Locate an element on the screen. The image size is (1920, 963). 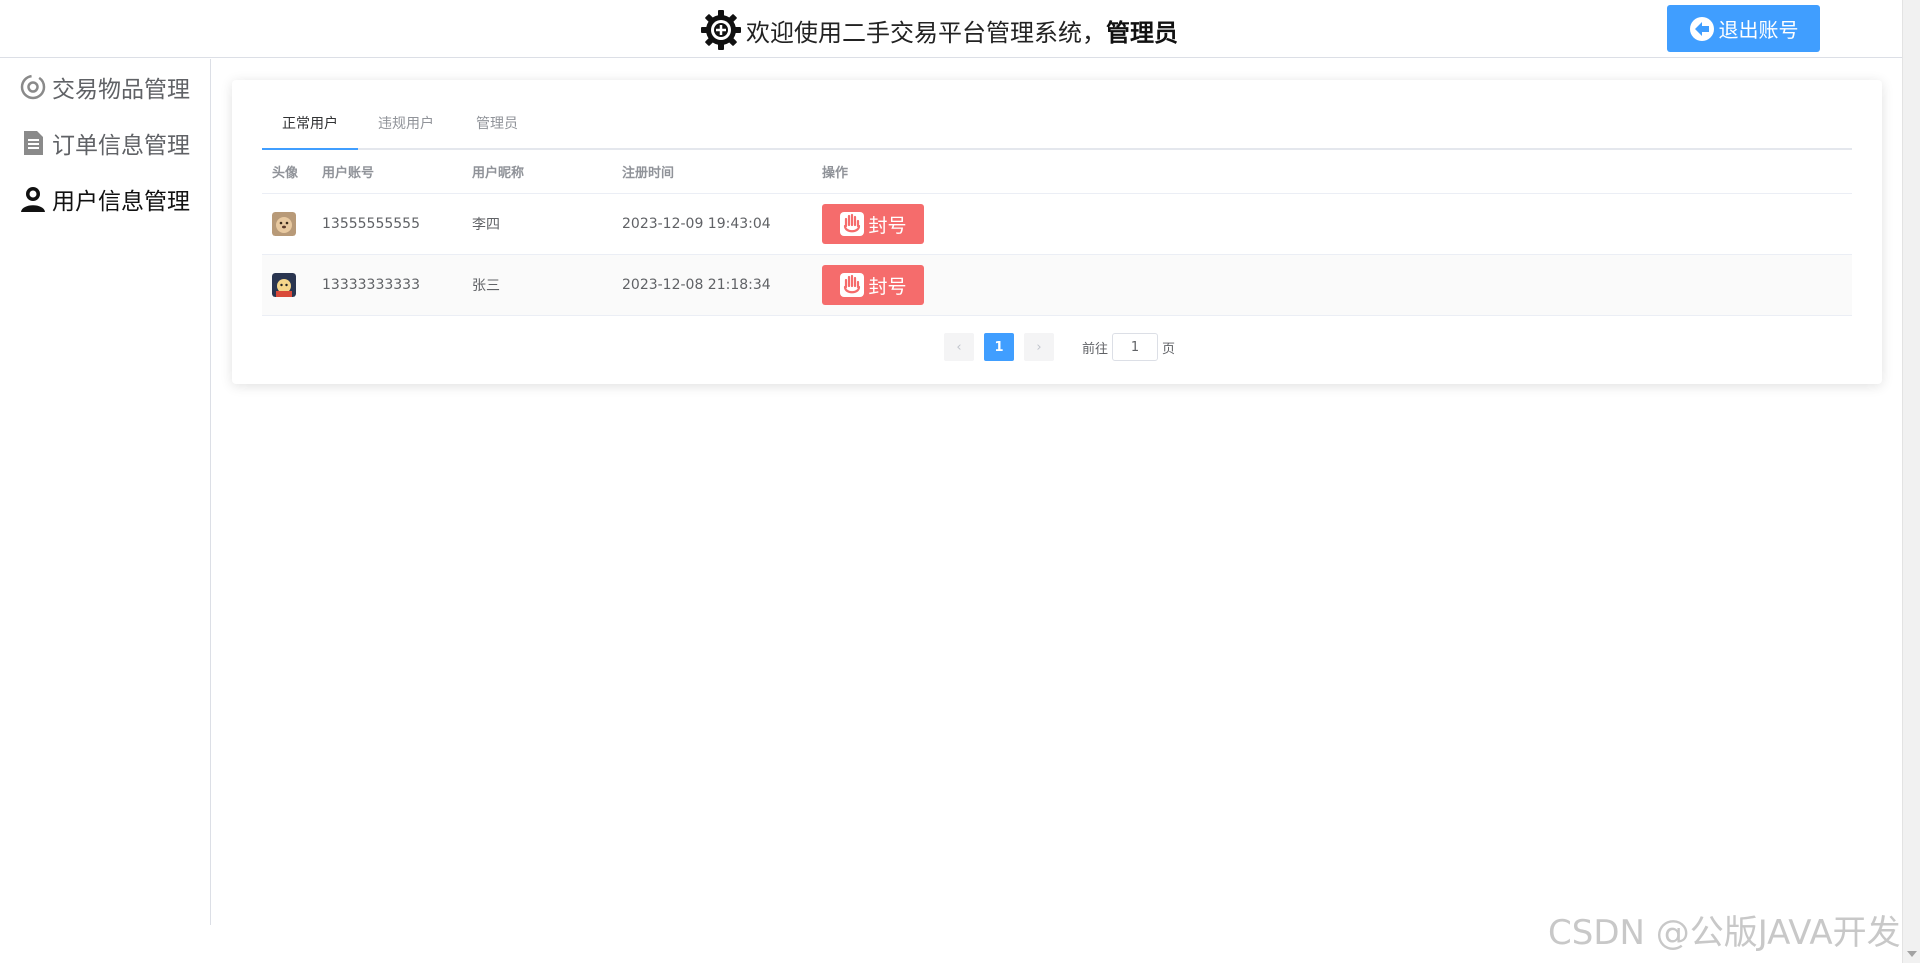
cell-nickname: 张三 is located at coordinates (486, 286).